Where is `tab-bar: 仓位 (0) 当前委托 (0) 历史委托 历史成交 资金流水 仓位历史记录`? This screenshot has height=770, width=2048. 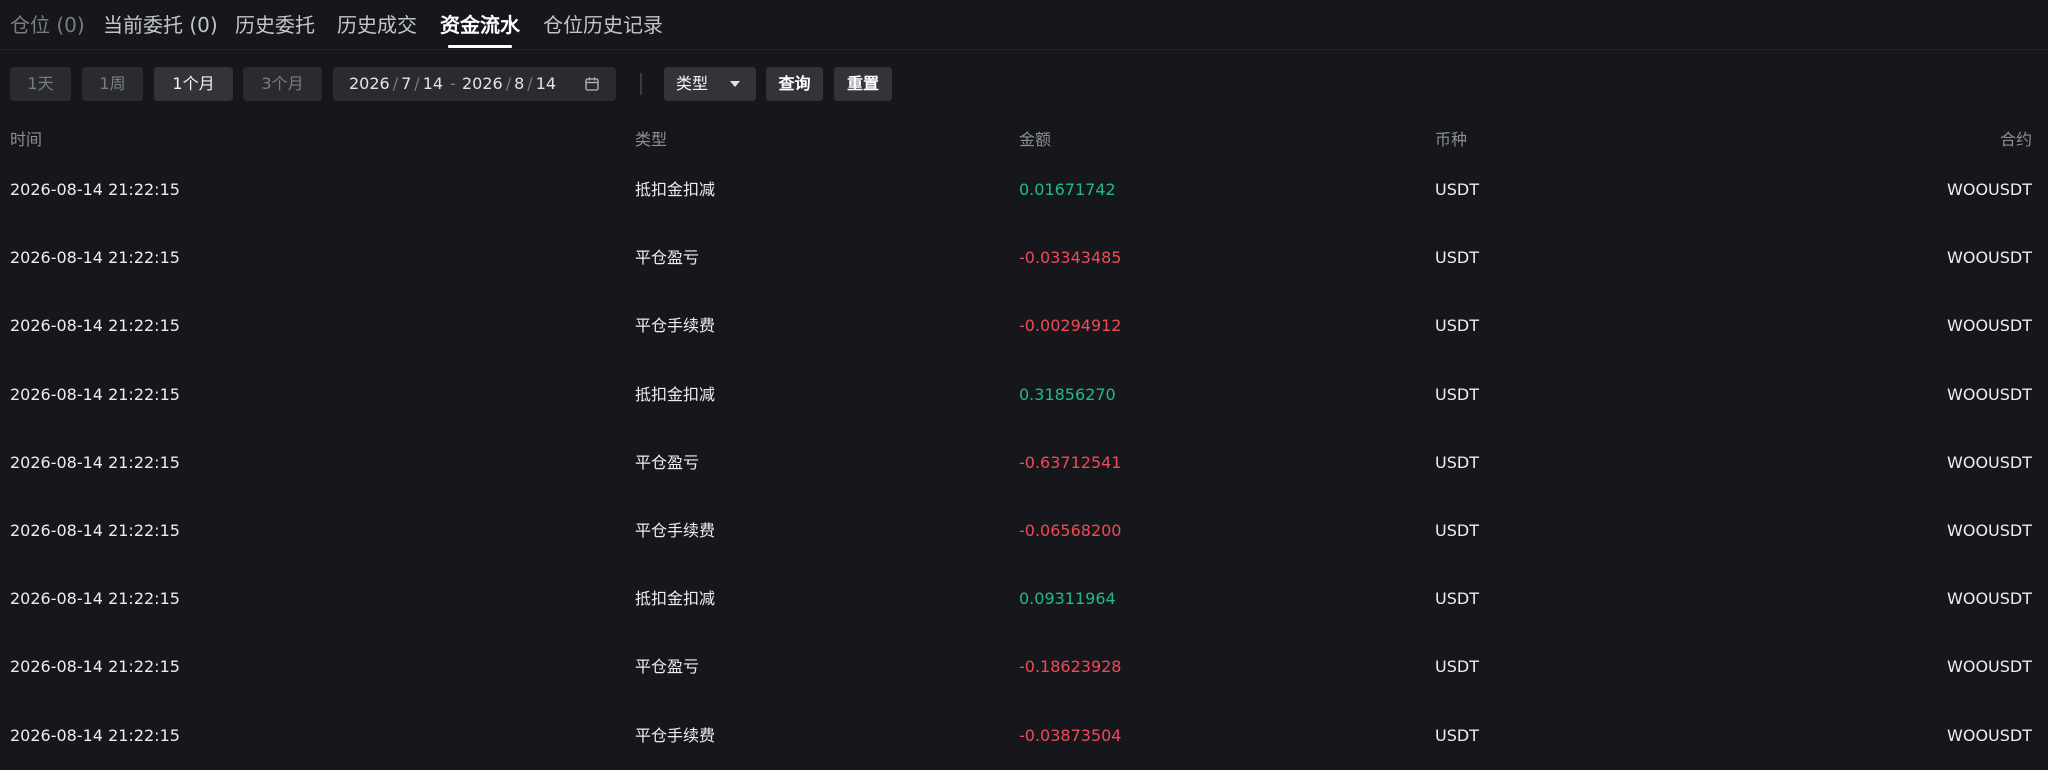 tab-bar: 仓位 (0) 当前委托 (0) 历史委托 历史成交 资金流水 仓位历史记录 is located at coordinates (1024, 25).